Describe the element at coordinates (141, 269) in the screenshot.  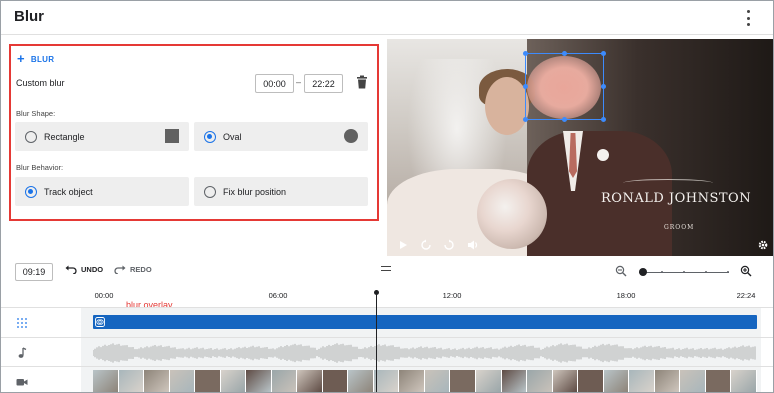
I see `redo-label: REDO` at that location.